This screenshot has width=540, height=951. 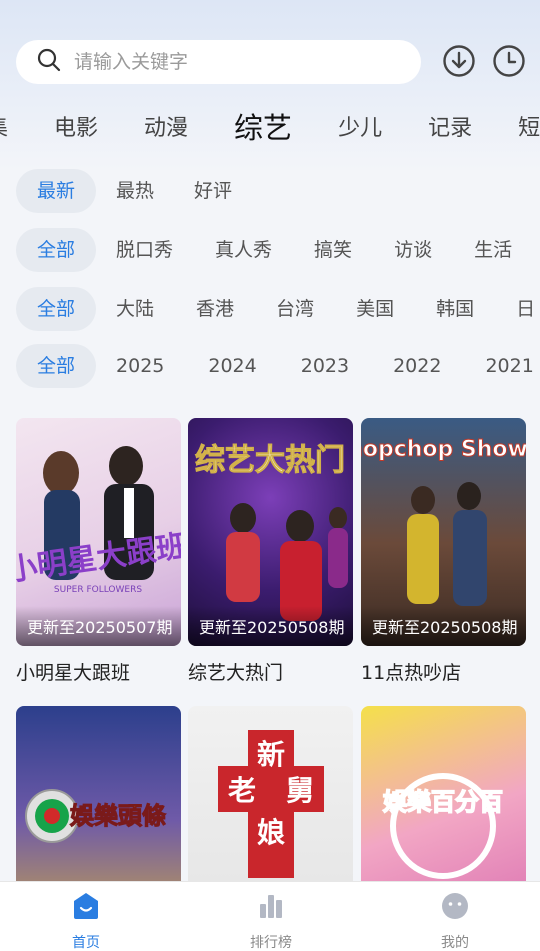 I want to click on update-badge: 更新至20250507期, so click(x=98, y=626).